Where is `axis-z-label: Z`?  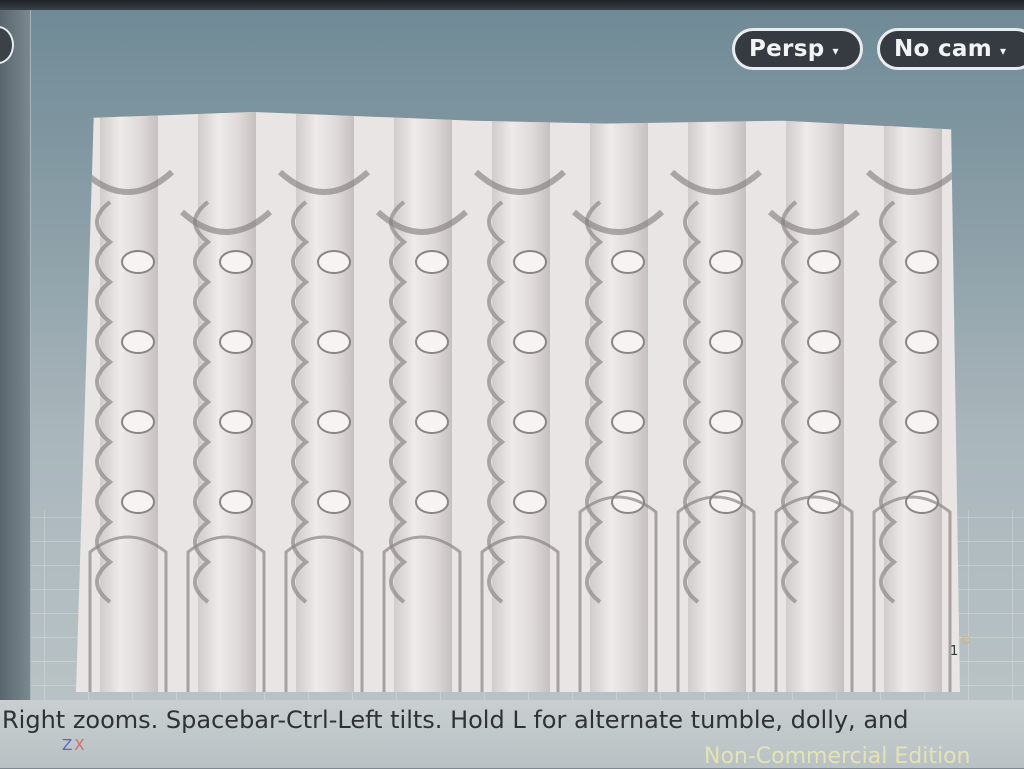 axis-z-label: Z is located at coordinates (68, 745).